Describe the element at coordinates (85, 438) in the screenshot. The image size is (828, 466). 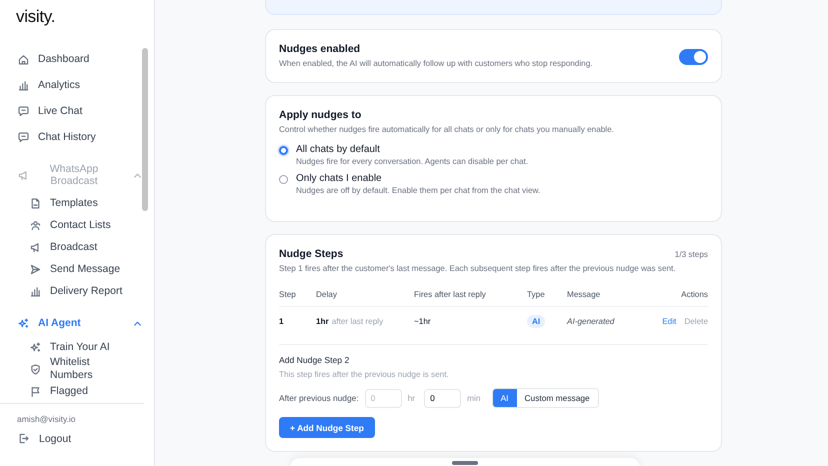
I see `logout-link: Logout` at that location.